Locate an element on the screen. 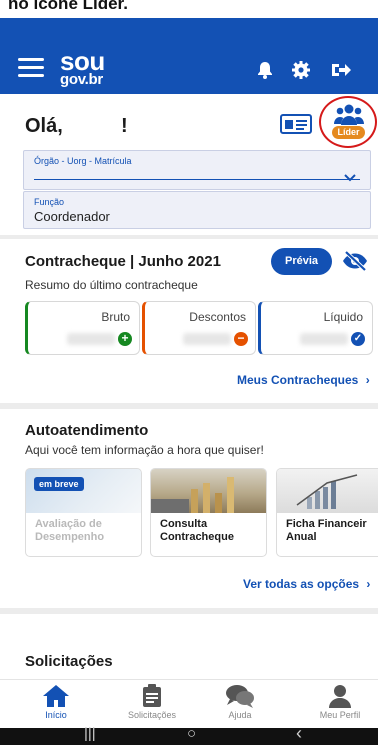  self-service-title: Autoatendimento is located at coordinates (87, 430).